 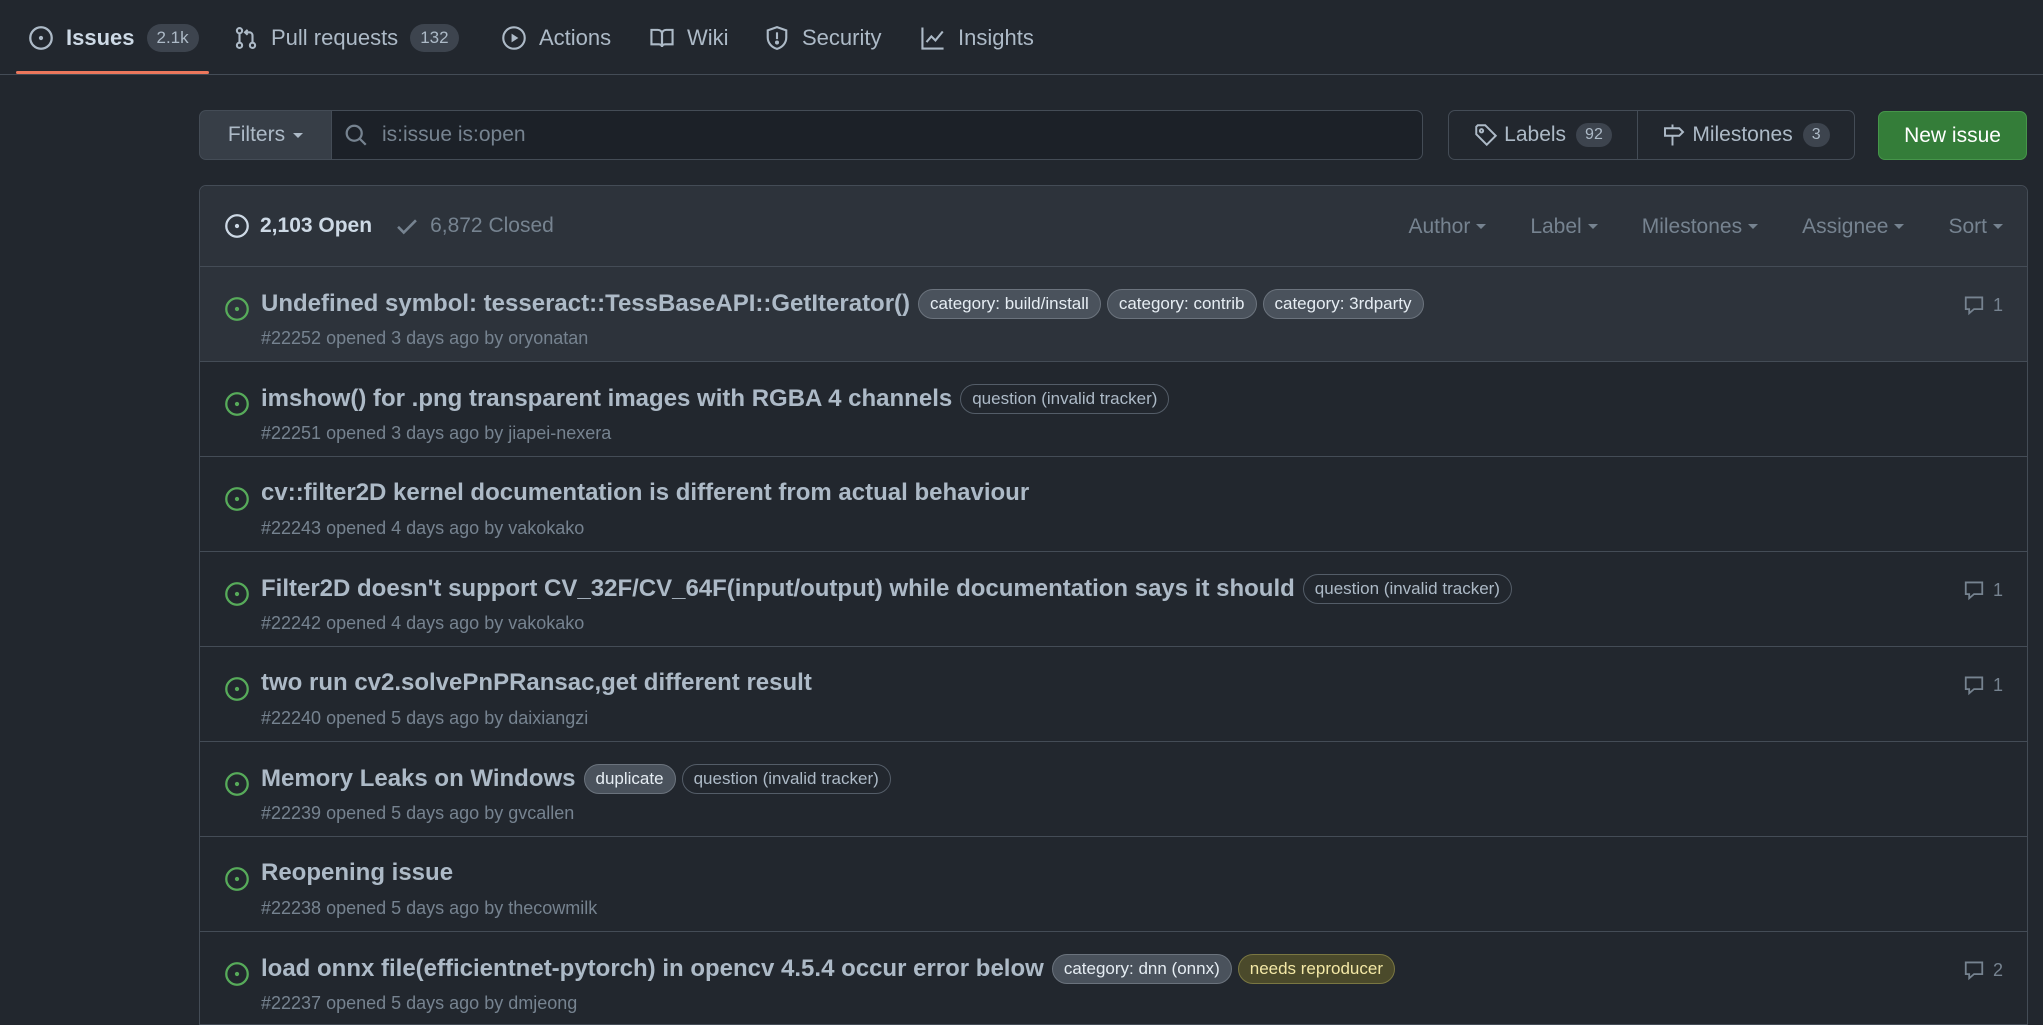 What do you see at coordinates (1343, 304) in the screenshot?
I see `issue-label: category: 3rdparty` at bounding box center [1343, 304].